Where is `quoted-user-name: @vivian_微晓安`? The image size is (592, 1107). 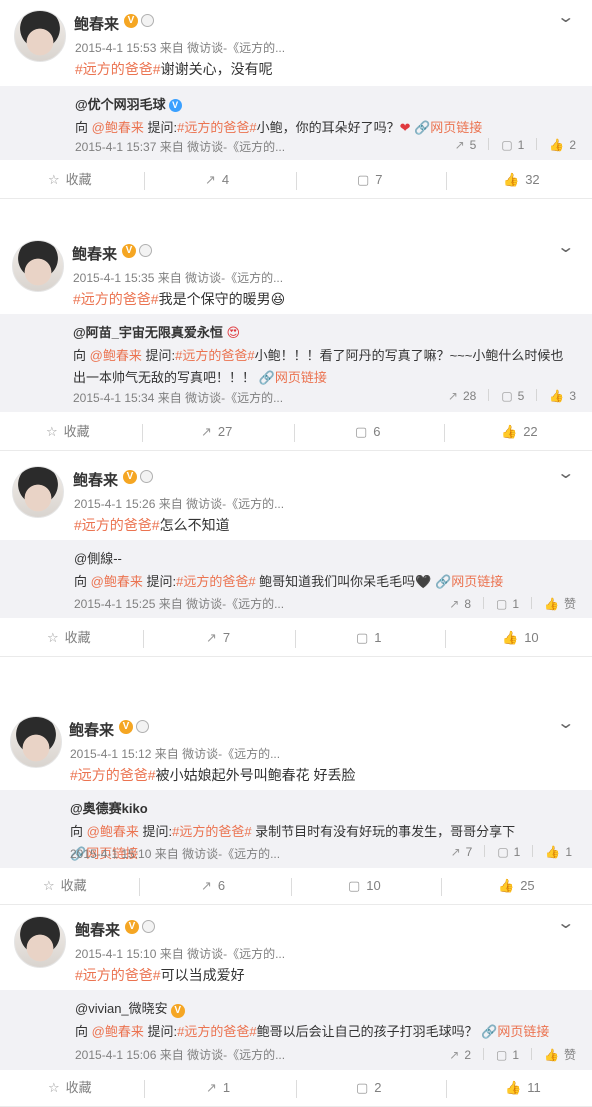
quoted-user-name: @vivian_微晓安 is located at coordinates (121, 1008).